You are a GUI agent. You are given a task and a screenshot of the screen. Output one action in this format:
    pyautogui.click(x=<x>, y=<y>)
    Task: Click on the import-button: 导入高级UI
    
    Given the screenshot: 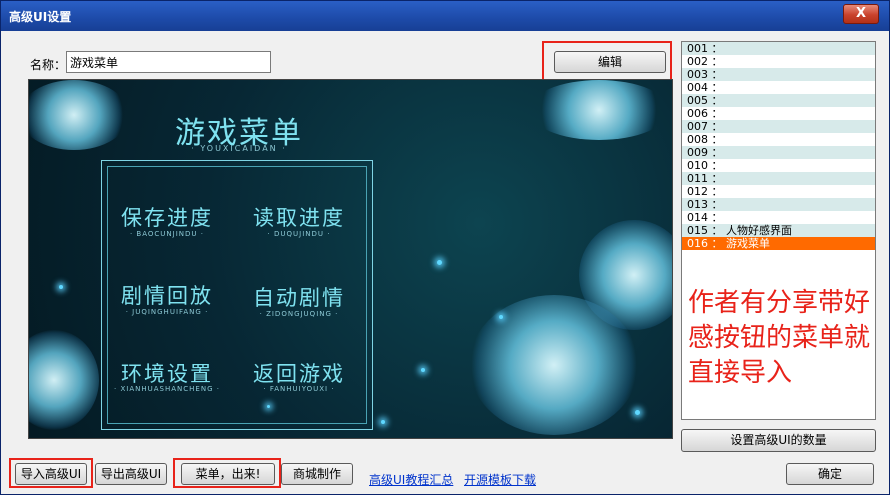 What is the action you would take?
    pyautogui.click(x=51, y=474)
    